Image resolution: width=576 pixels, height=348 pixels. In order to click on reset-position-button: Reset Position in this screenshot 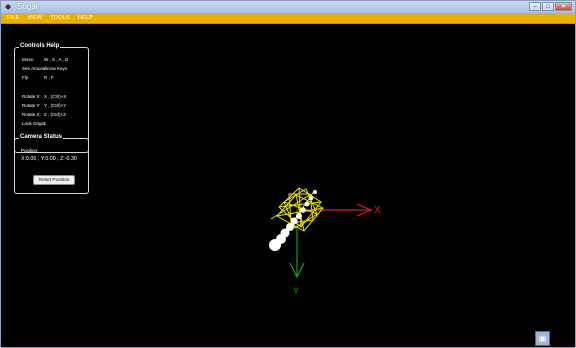, I will do `click(54, 180)`.